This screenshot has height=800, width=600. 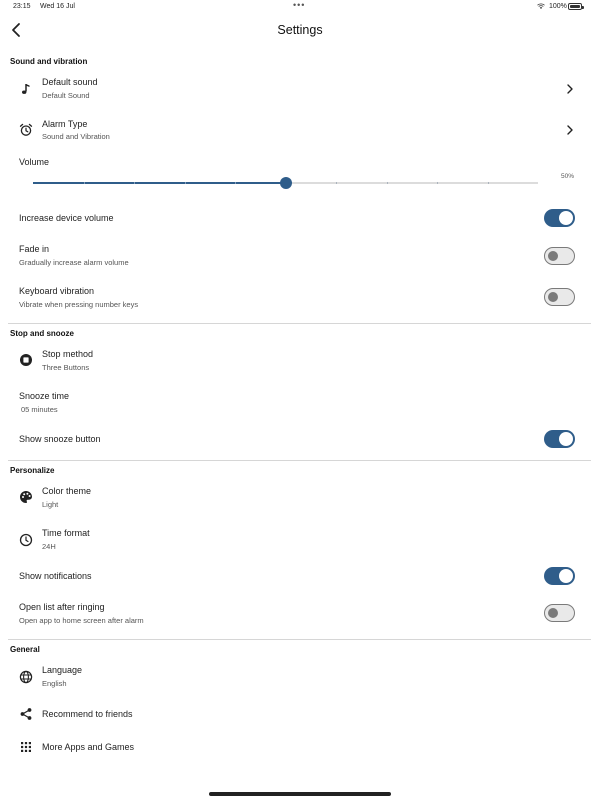 What do you see at coordinates (568, 176) in the screenshot?
I see `volume-value: 50%` at bounding box center [568, 176].